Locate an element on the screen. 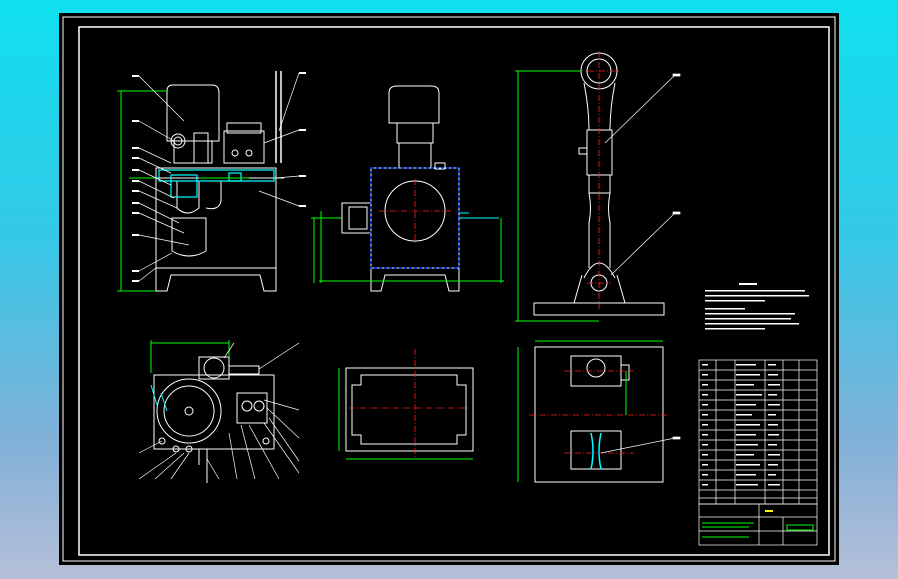 This screenshot has height=579, width=898. top-view-leaders is located at coordinates (219, 411).